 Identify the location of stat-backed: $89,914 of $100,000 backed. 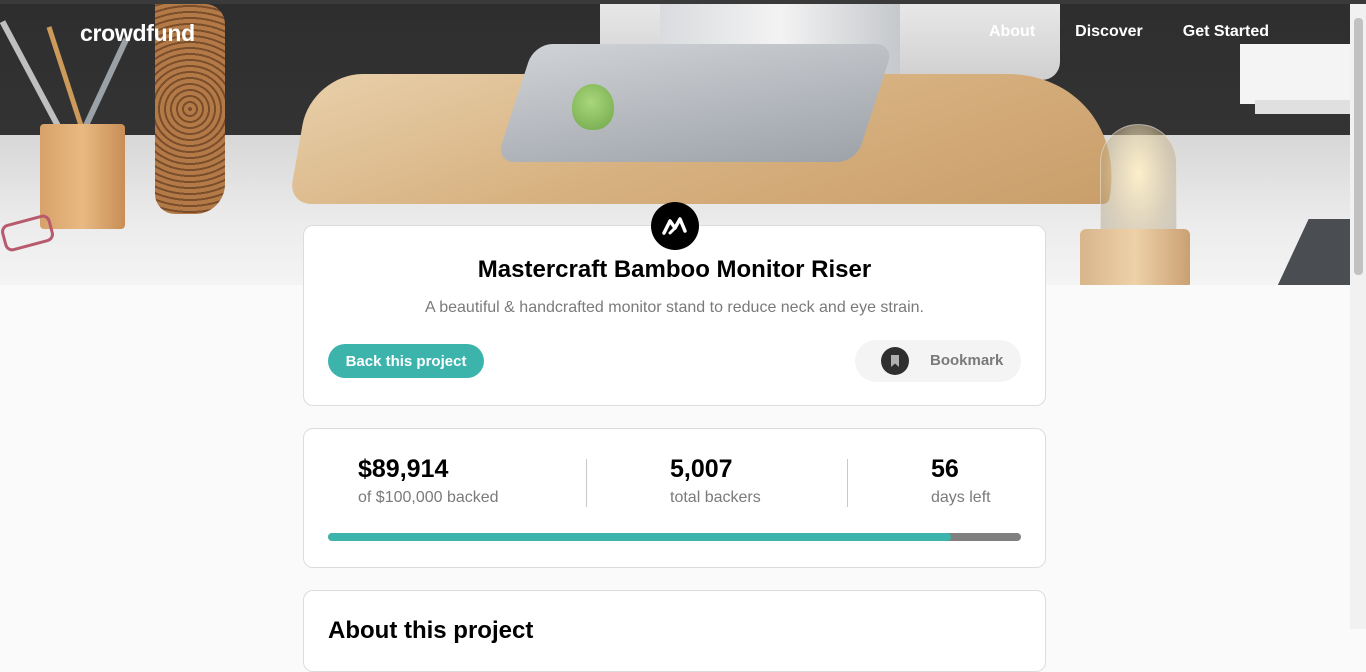
(428, 481).